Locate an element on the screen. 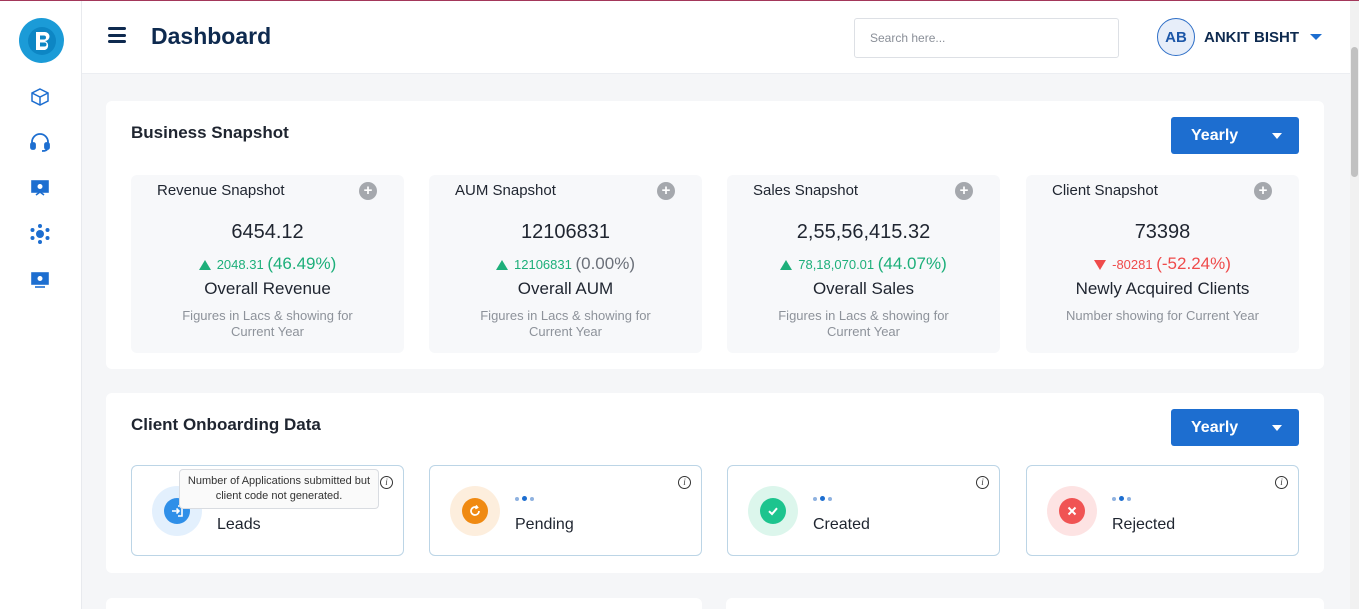 Image resolution: width=1359 pixels, height=609 pixels. monitor-icon is located at coordinates (40, 280).